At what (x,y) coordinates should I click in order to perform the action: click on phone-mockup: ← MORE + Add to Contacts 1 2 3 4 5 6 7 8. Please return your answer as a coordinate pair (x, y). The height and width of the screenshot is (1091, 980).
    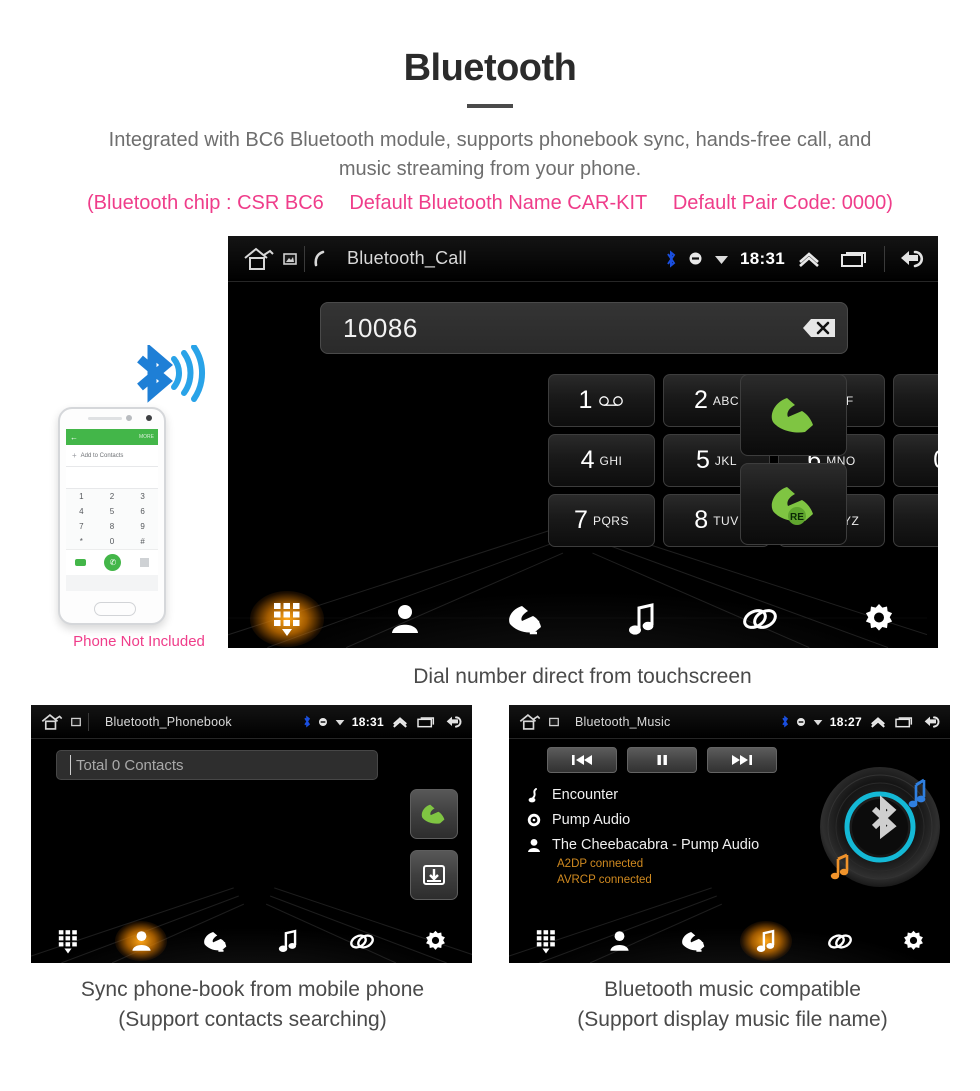
    Looking at the image, I should click on (139, 505).